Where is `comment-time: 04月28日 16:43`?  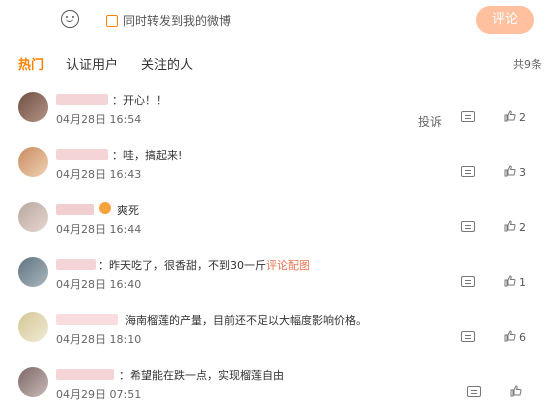 comment-time: 04月28日 16:43 is located at coordinates (99, 174).